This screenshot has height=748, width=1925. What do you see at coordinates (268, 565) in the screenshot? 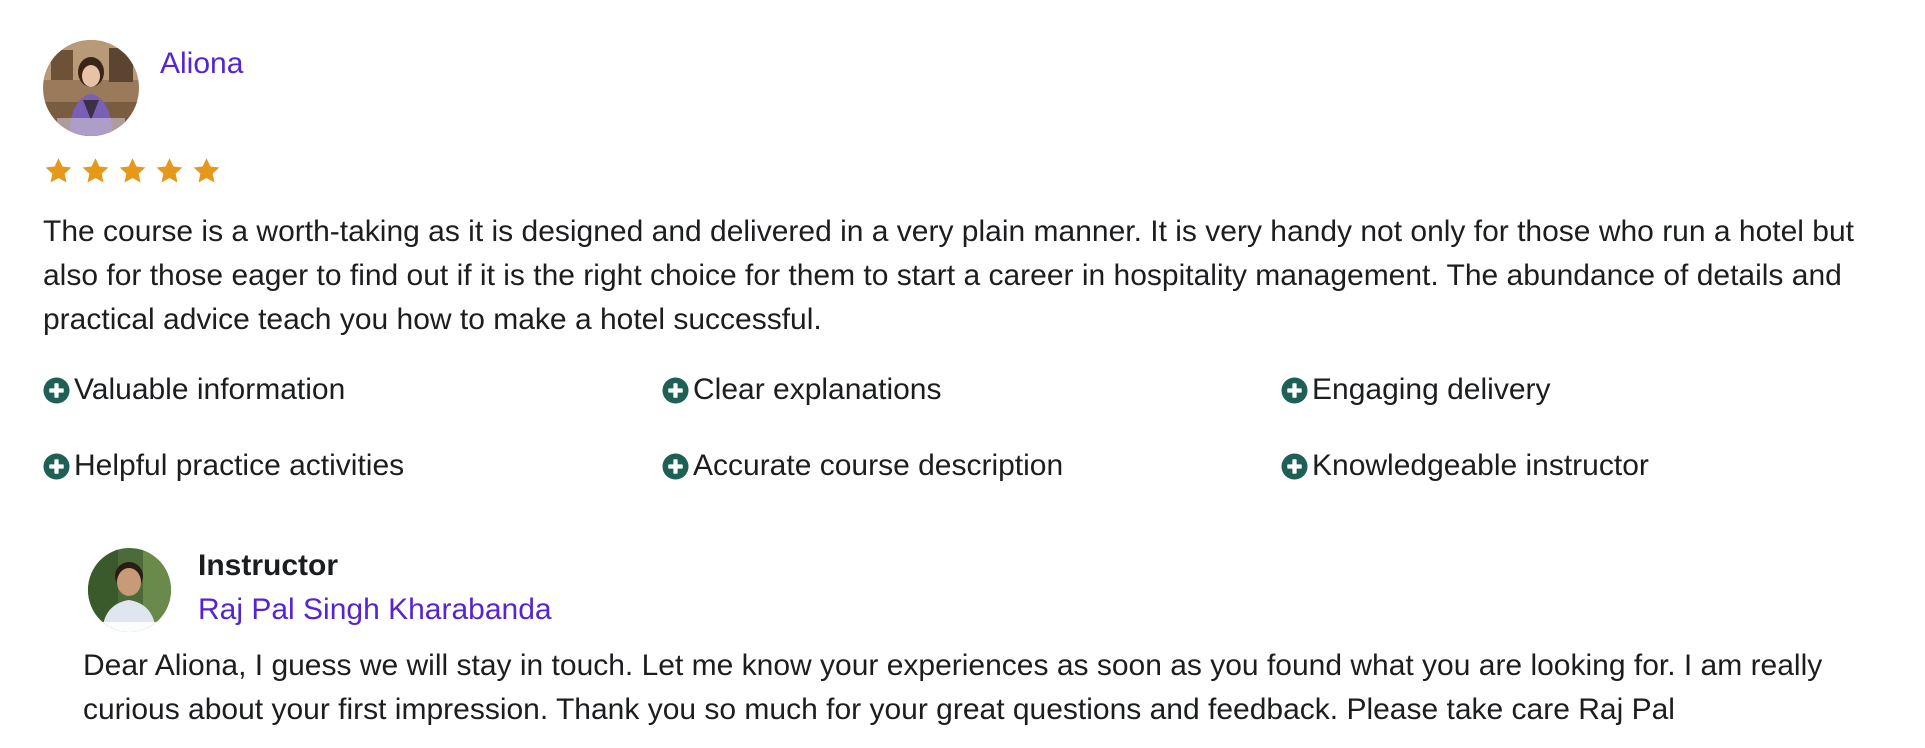
I see `instructor-label: Instructor` at bounding box center [268, 565].